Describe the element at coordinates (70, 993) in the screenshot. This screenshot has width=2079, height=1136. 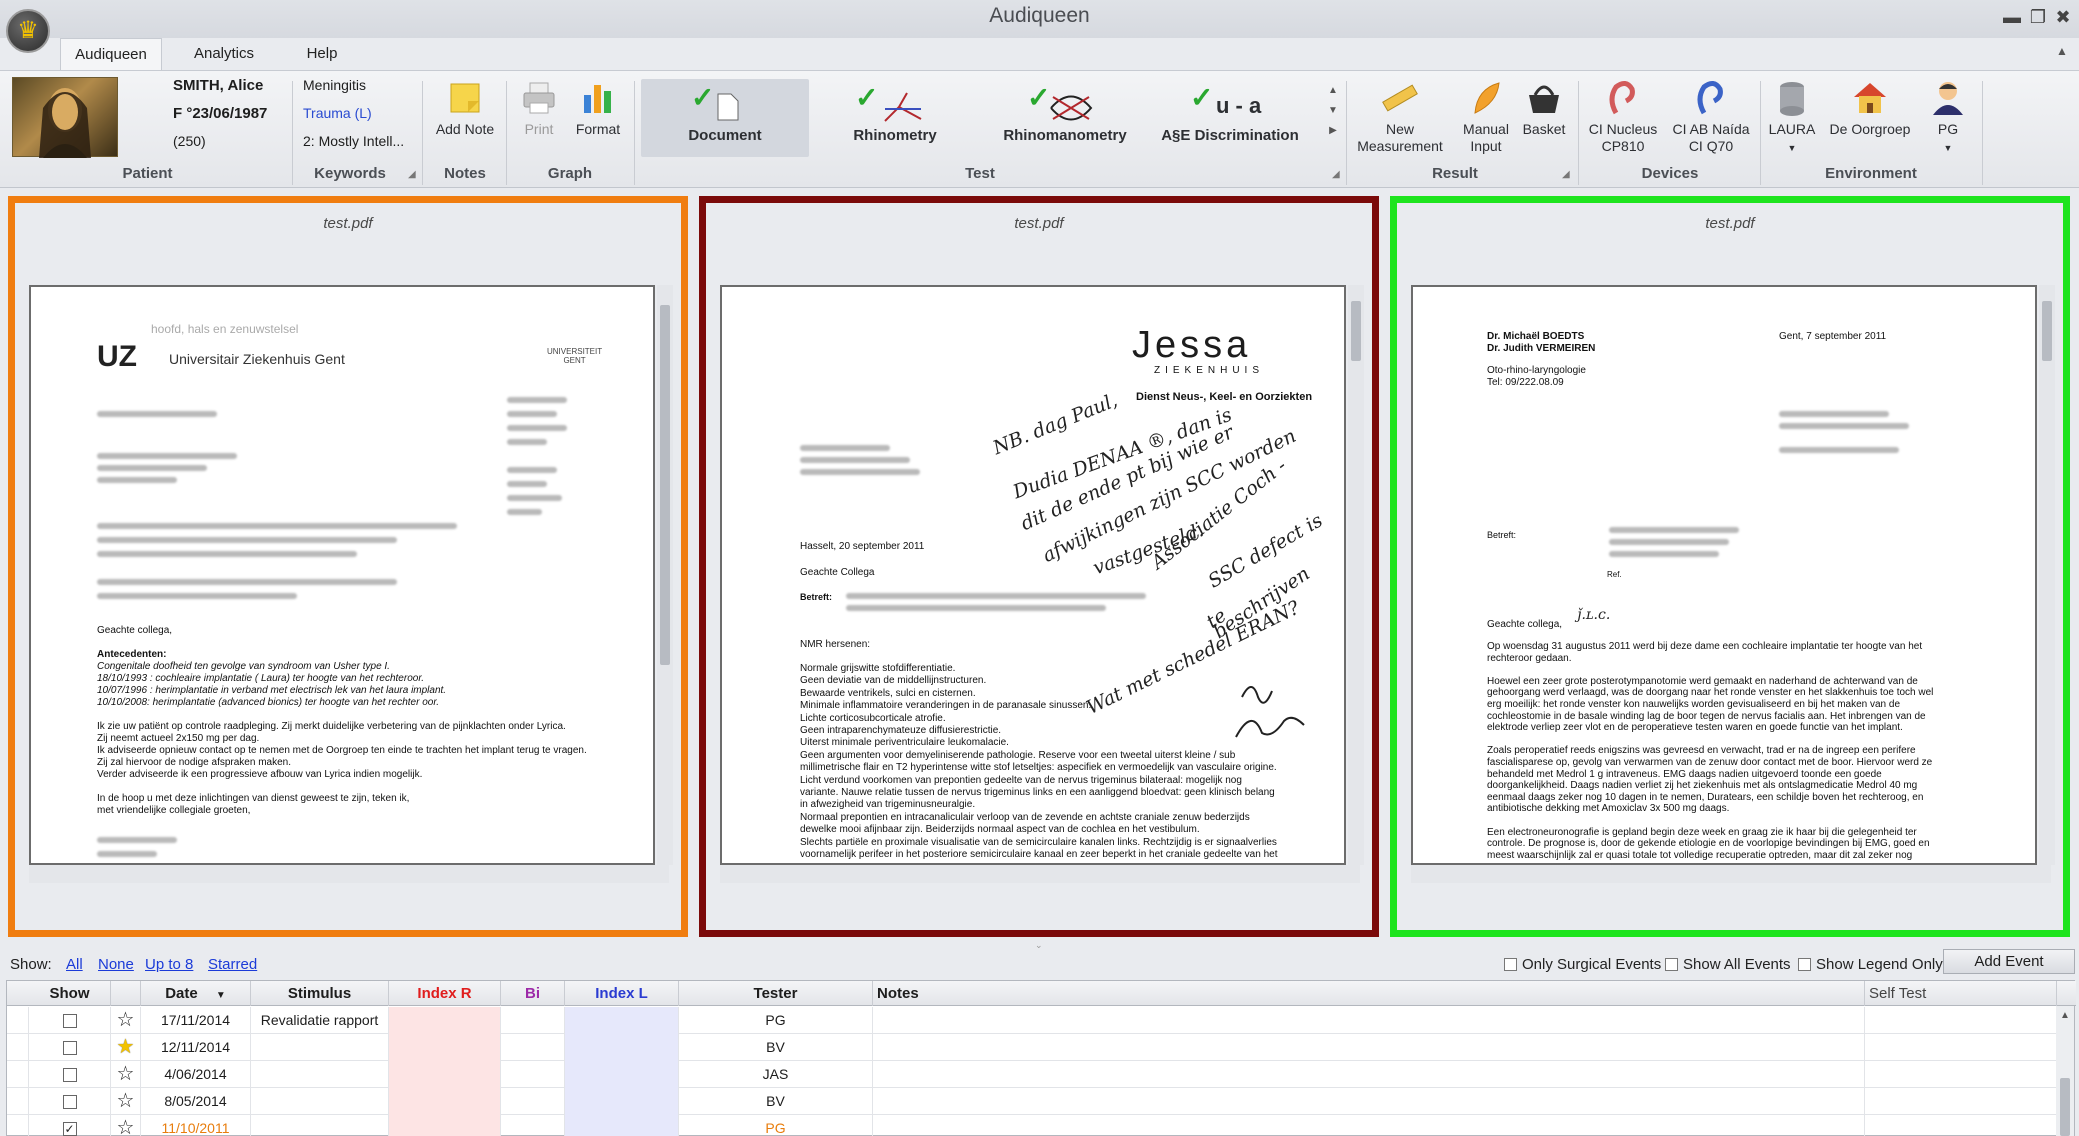
I see `column-header-show: Show` at that location.